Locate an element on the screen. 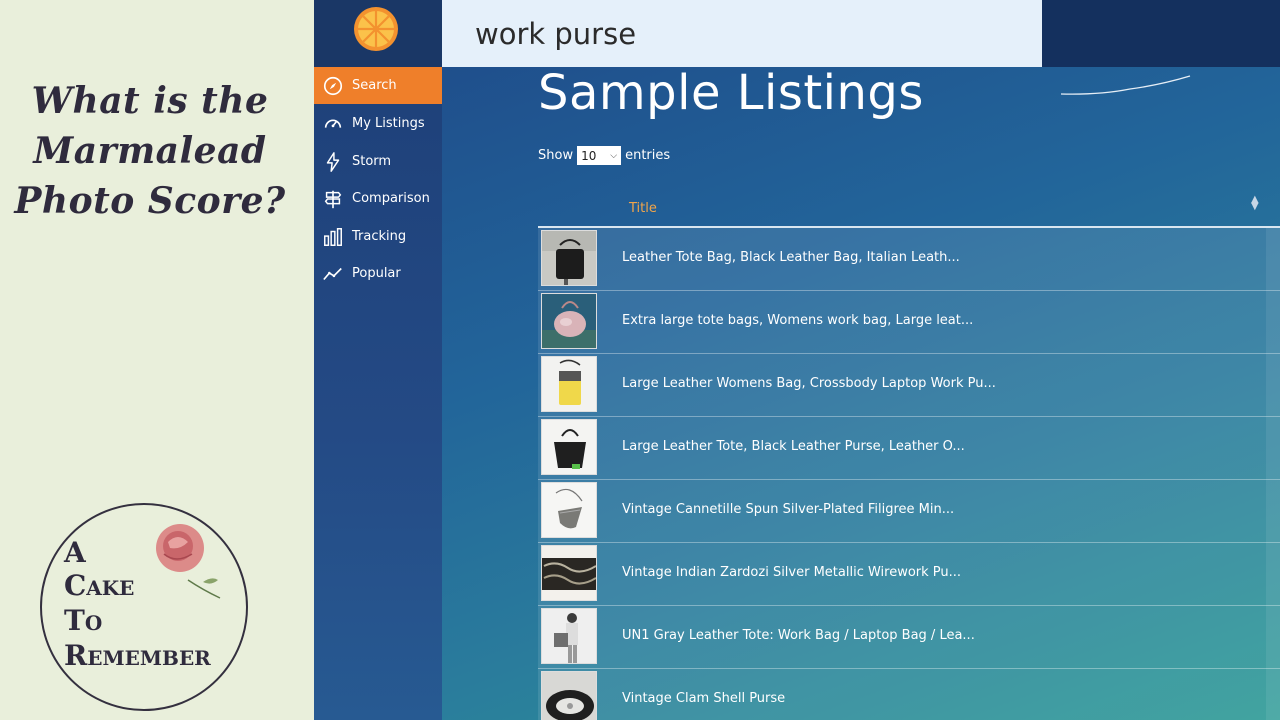 This screenshot has height=720, width=1280. lightning-icon is located at coordinates (333, 162).